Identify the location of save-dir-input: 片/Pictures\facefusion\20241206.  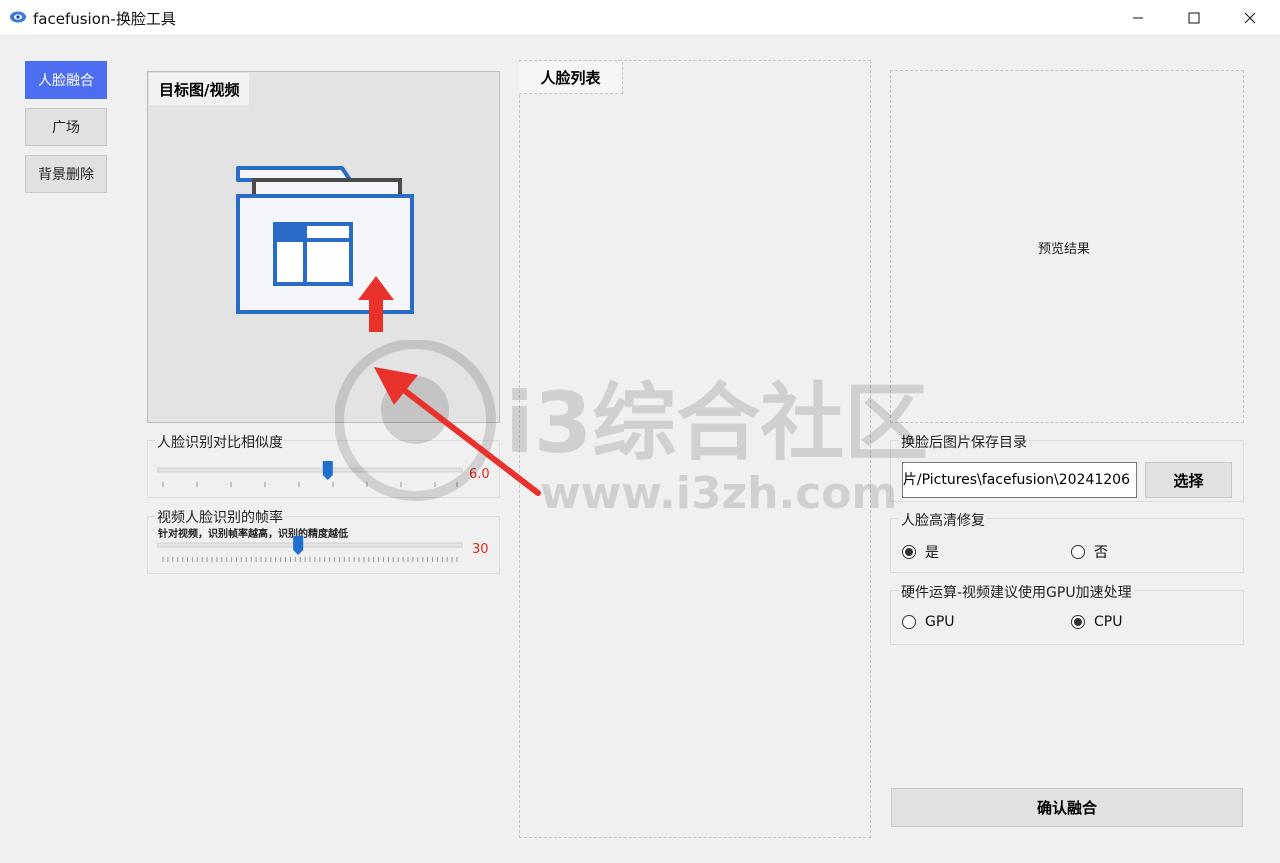
(1019, 480).